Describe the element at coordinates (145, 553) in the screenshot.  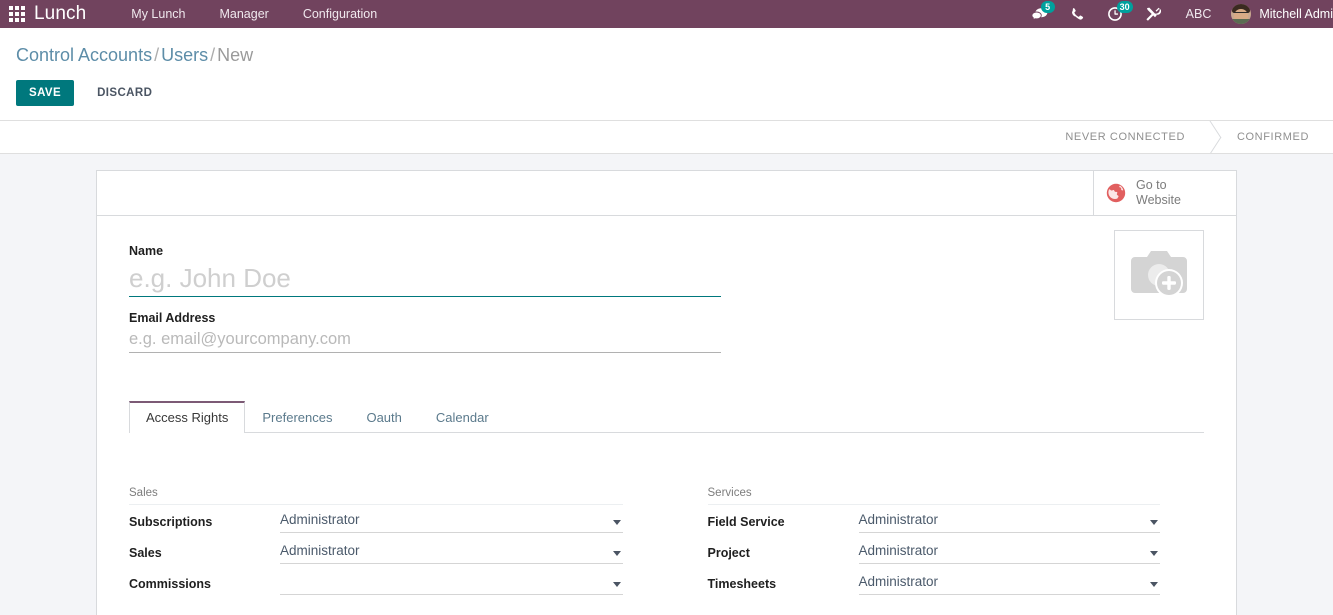
I see `label-sales: Sales` at that location.